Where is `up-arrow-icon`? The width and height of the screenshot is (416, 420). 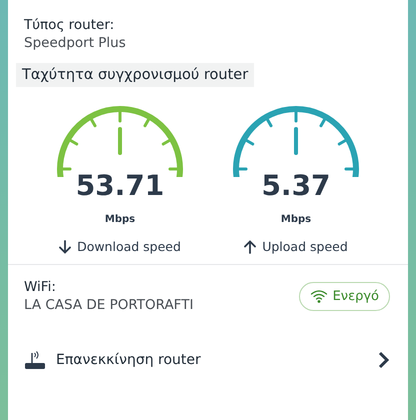 up-arrow-icon is located at coordinates (250, 247).